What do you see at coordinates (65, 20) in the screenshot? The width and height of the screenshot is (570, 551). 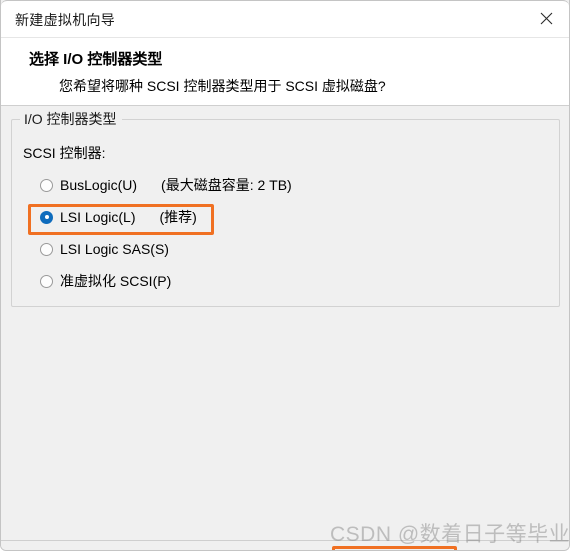 I see `window-title: 新建虚拟机向导` at bounding box center [65, 20].